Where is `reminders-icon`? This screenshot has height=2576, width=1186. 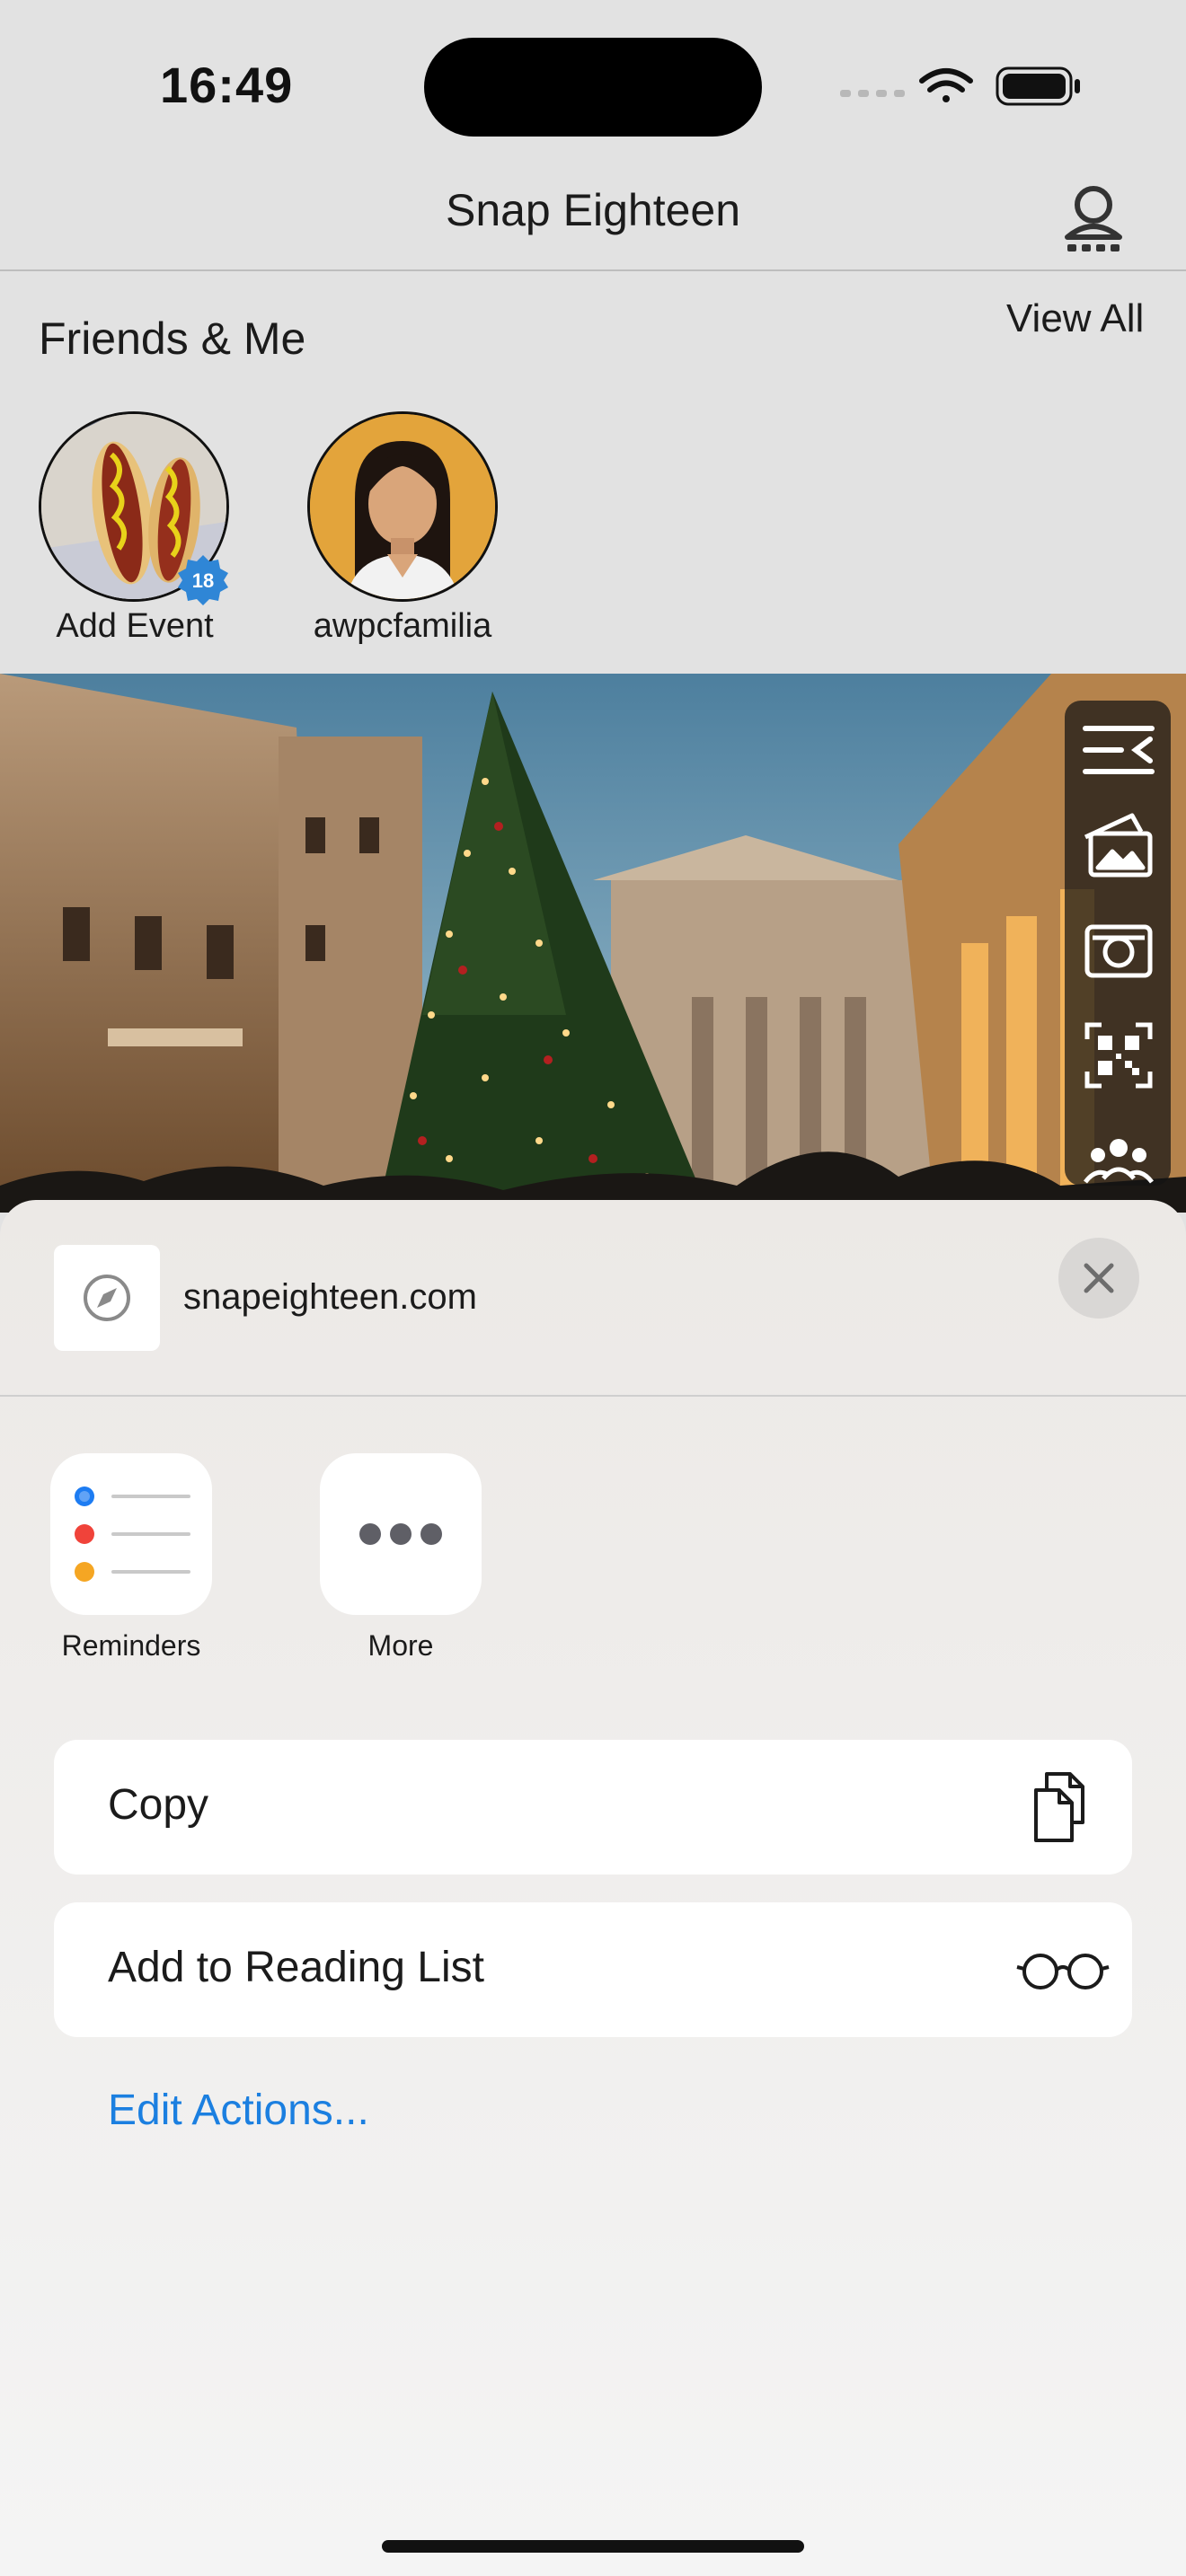
reminders-icon is located at coordinates (132, 1534).